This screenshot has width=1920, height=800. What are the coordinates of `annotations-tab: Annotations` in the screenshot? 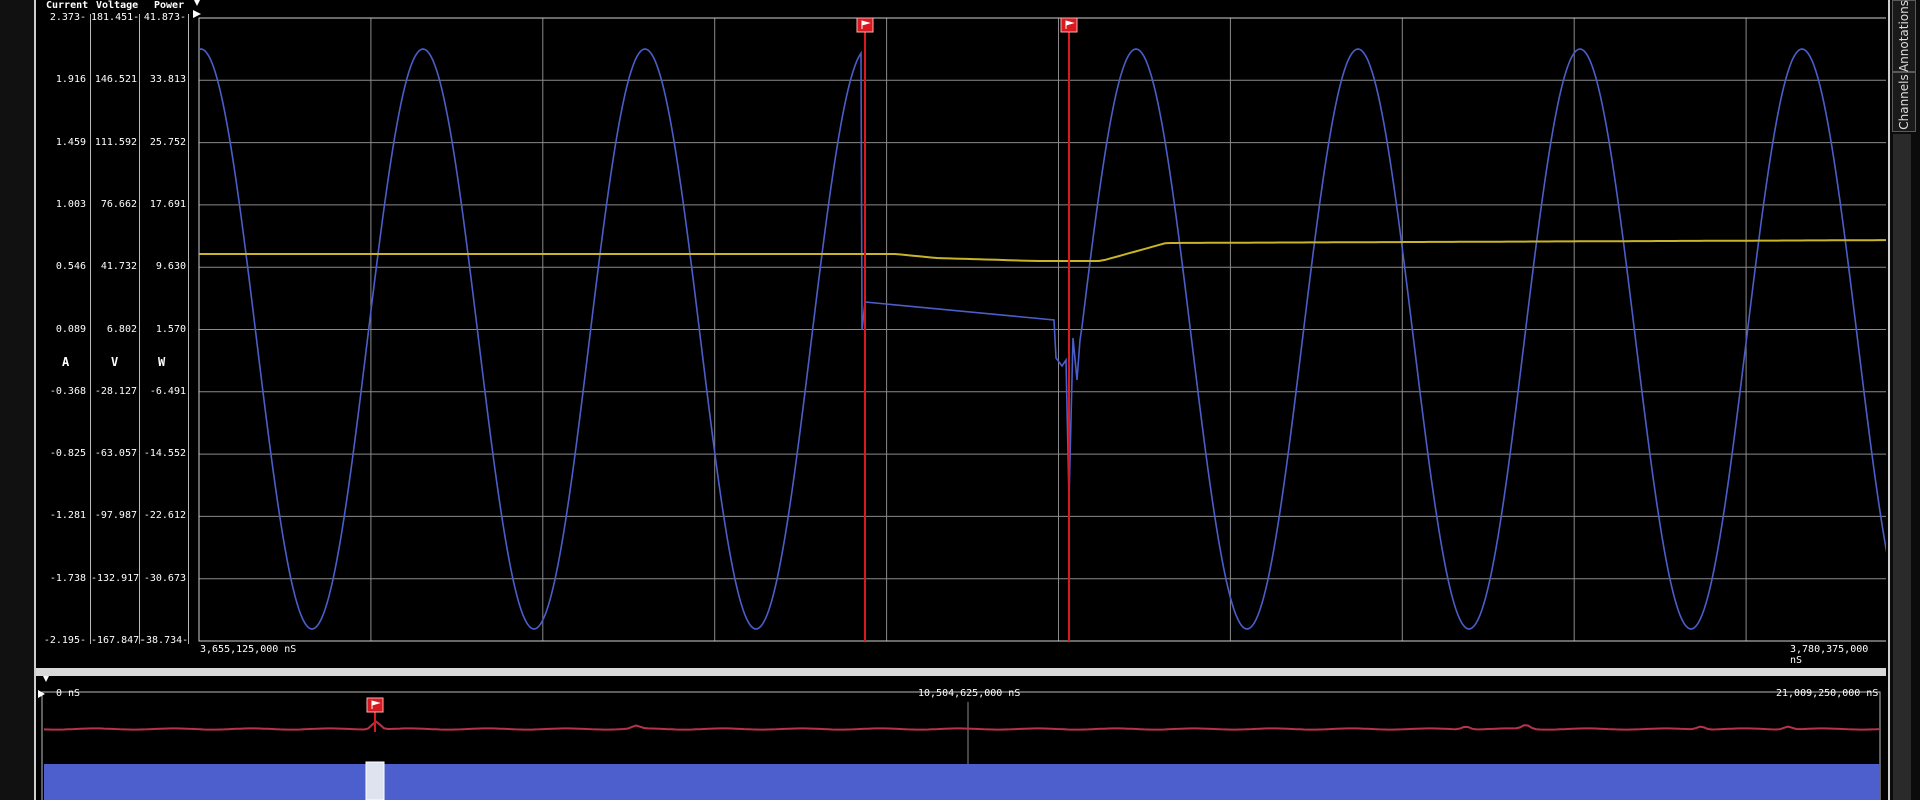 It's located at (1904, 36).